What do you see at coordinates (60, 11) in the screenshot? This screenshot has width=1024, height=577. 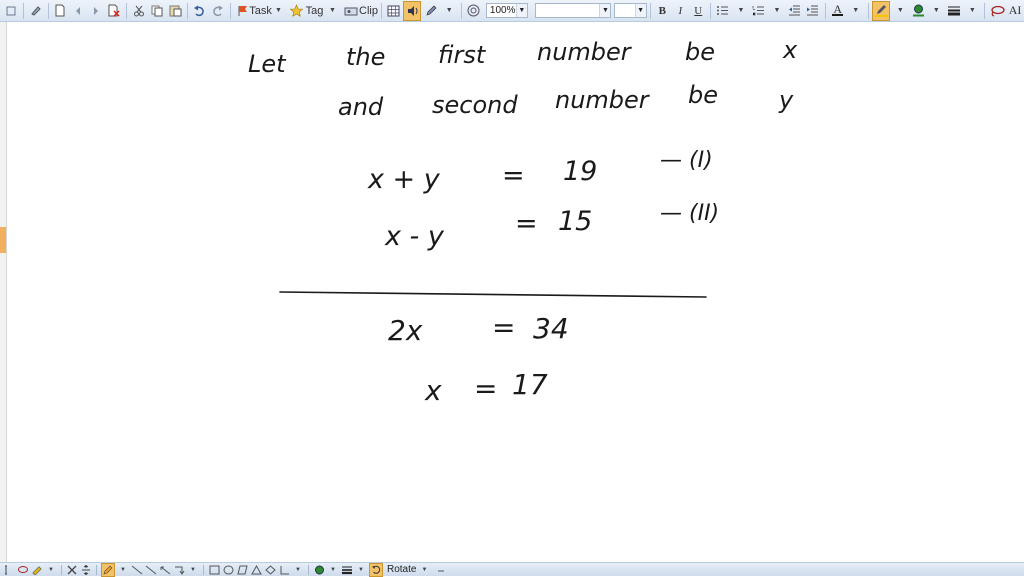 I see `new-page-icon` at bounding box center [60, 11].